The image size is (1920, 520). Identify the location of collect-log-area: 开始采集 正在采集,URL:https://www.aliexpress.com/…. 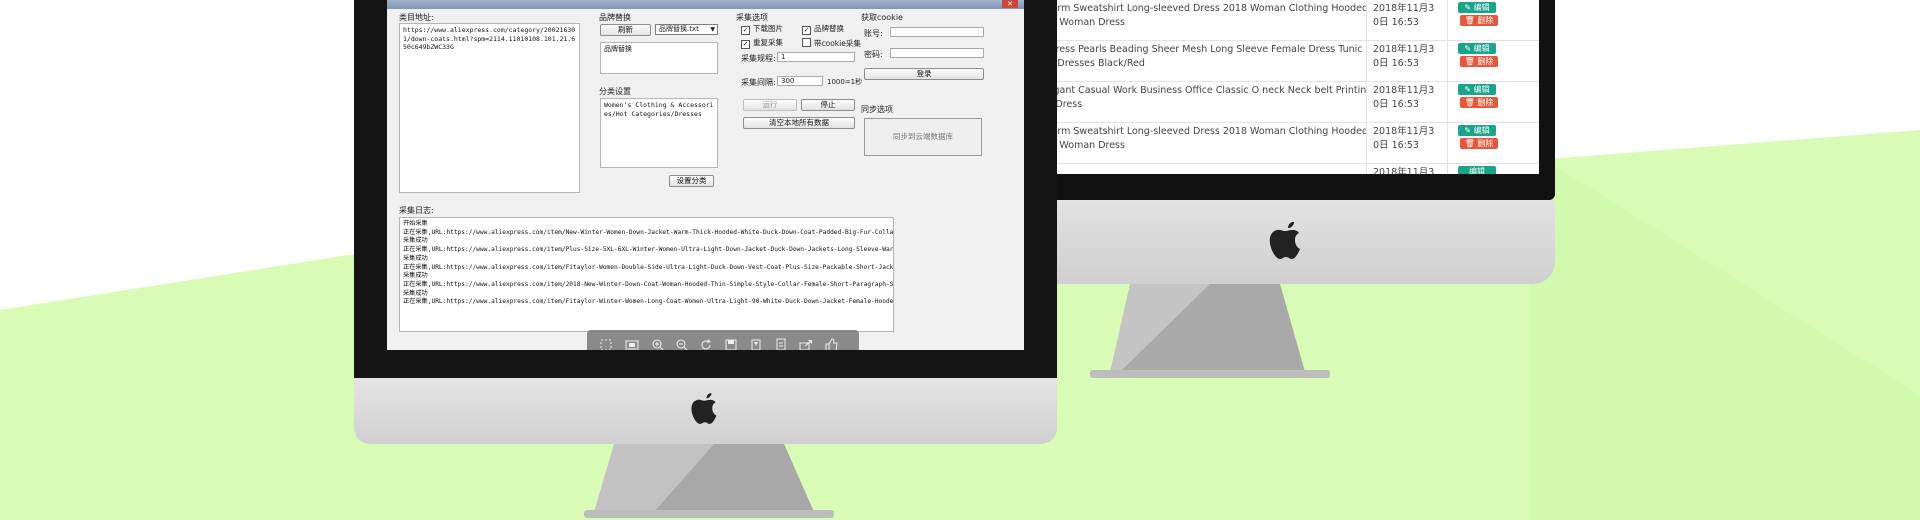
(646, 274).